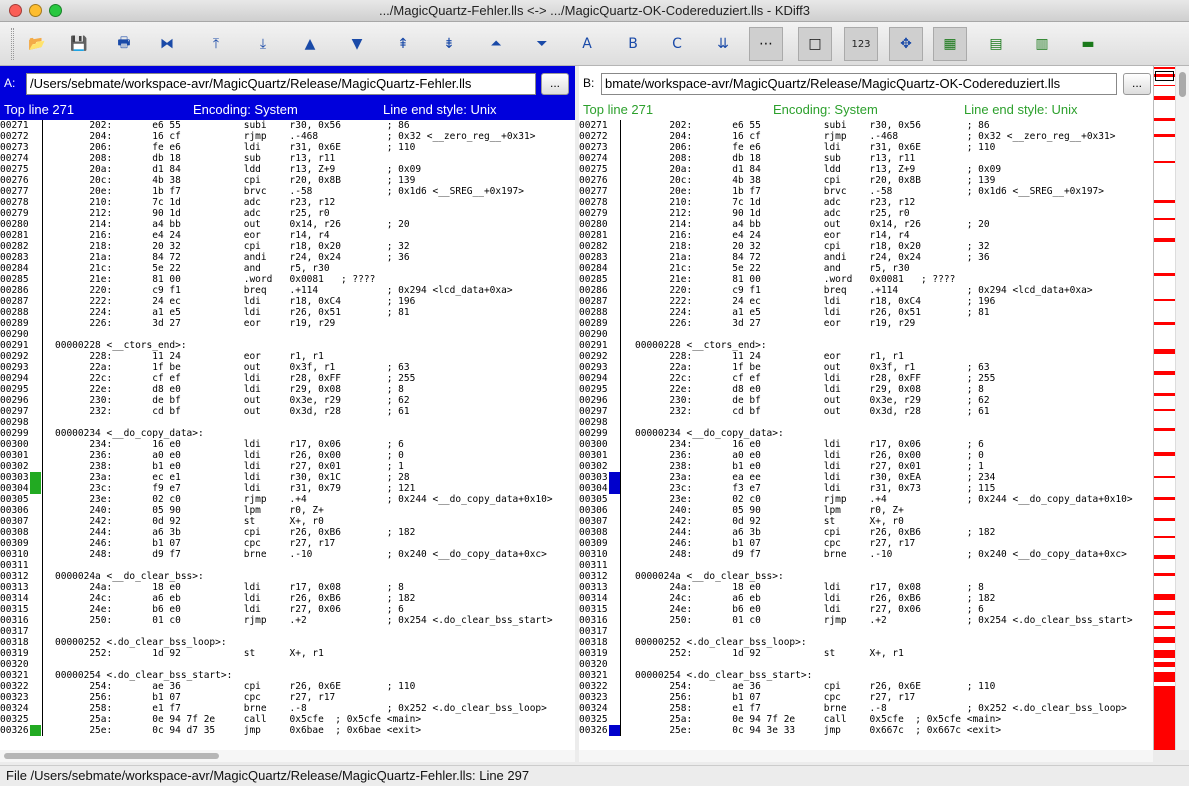  I want to click on print-icon: 🖶, so click(124, 44).